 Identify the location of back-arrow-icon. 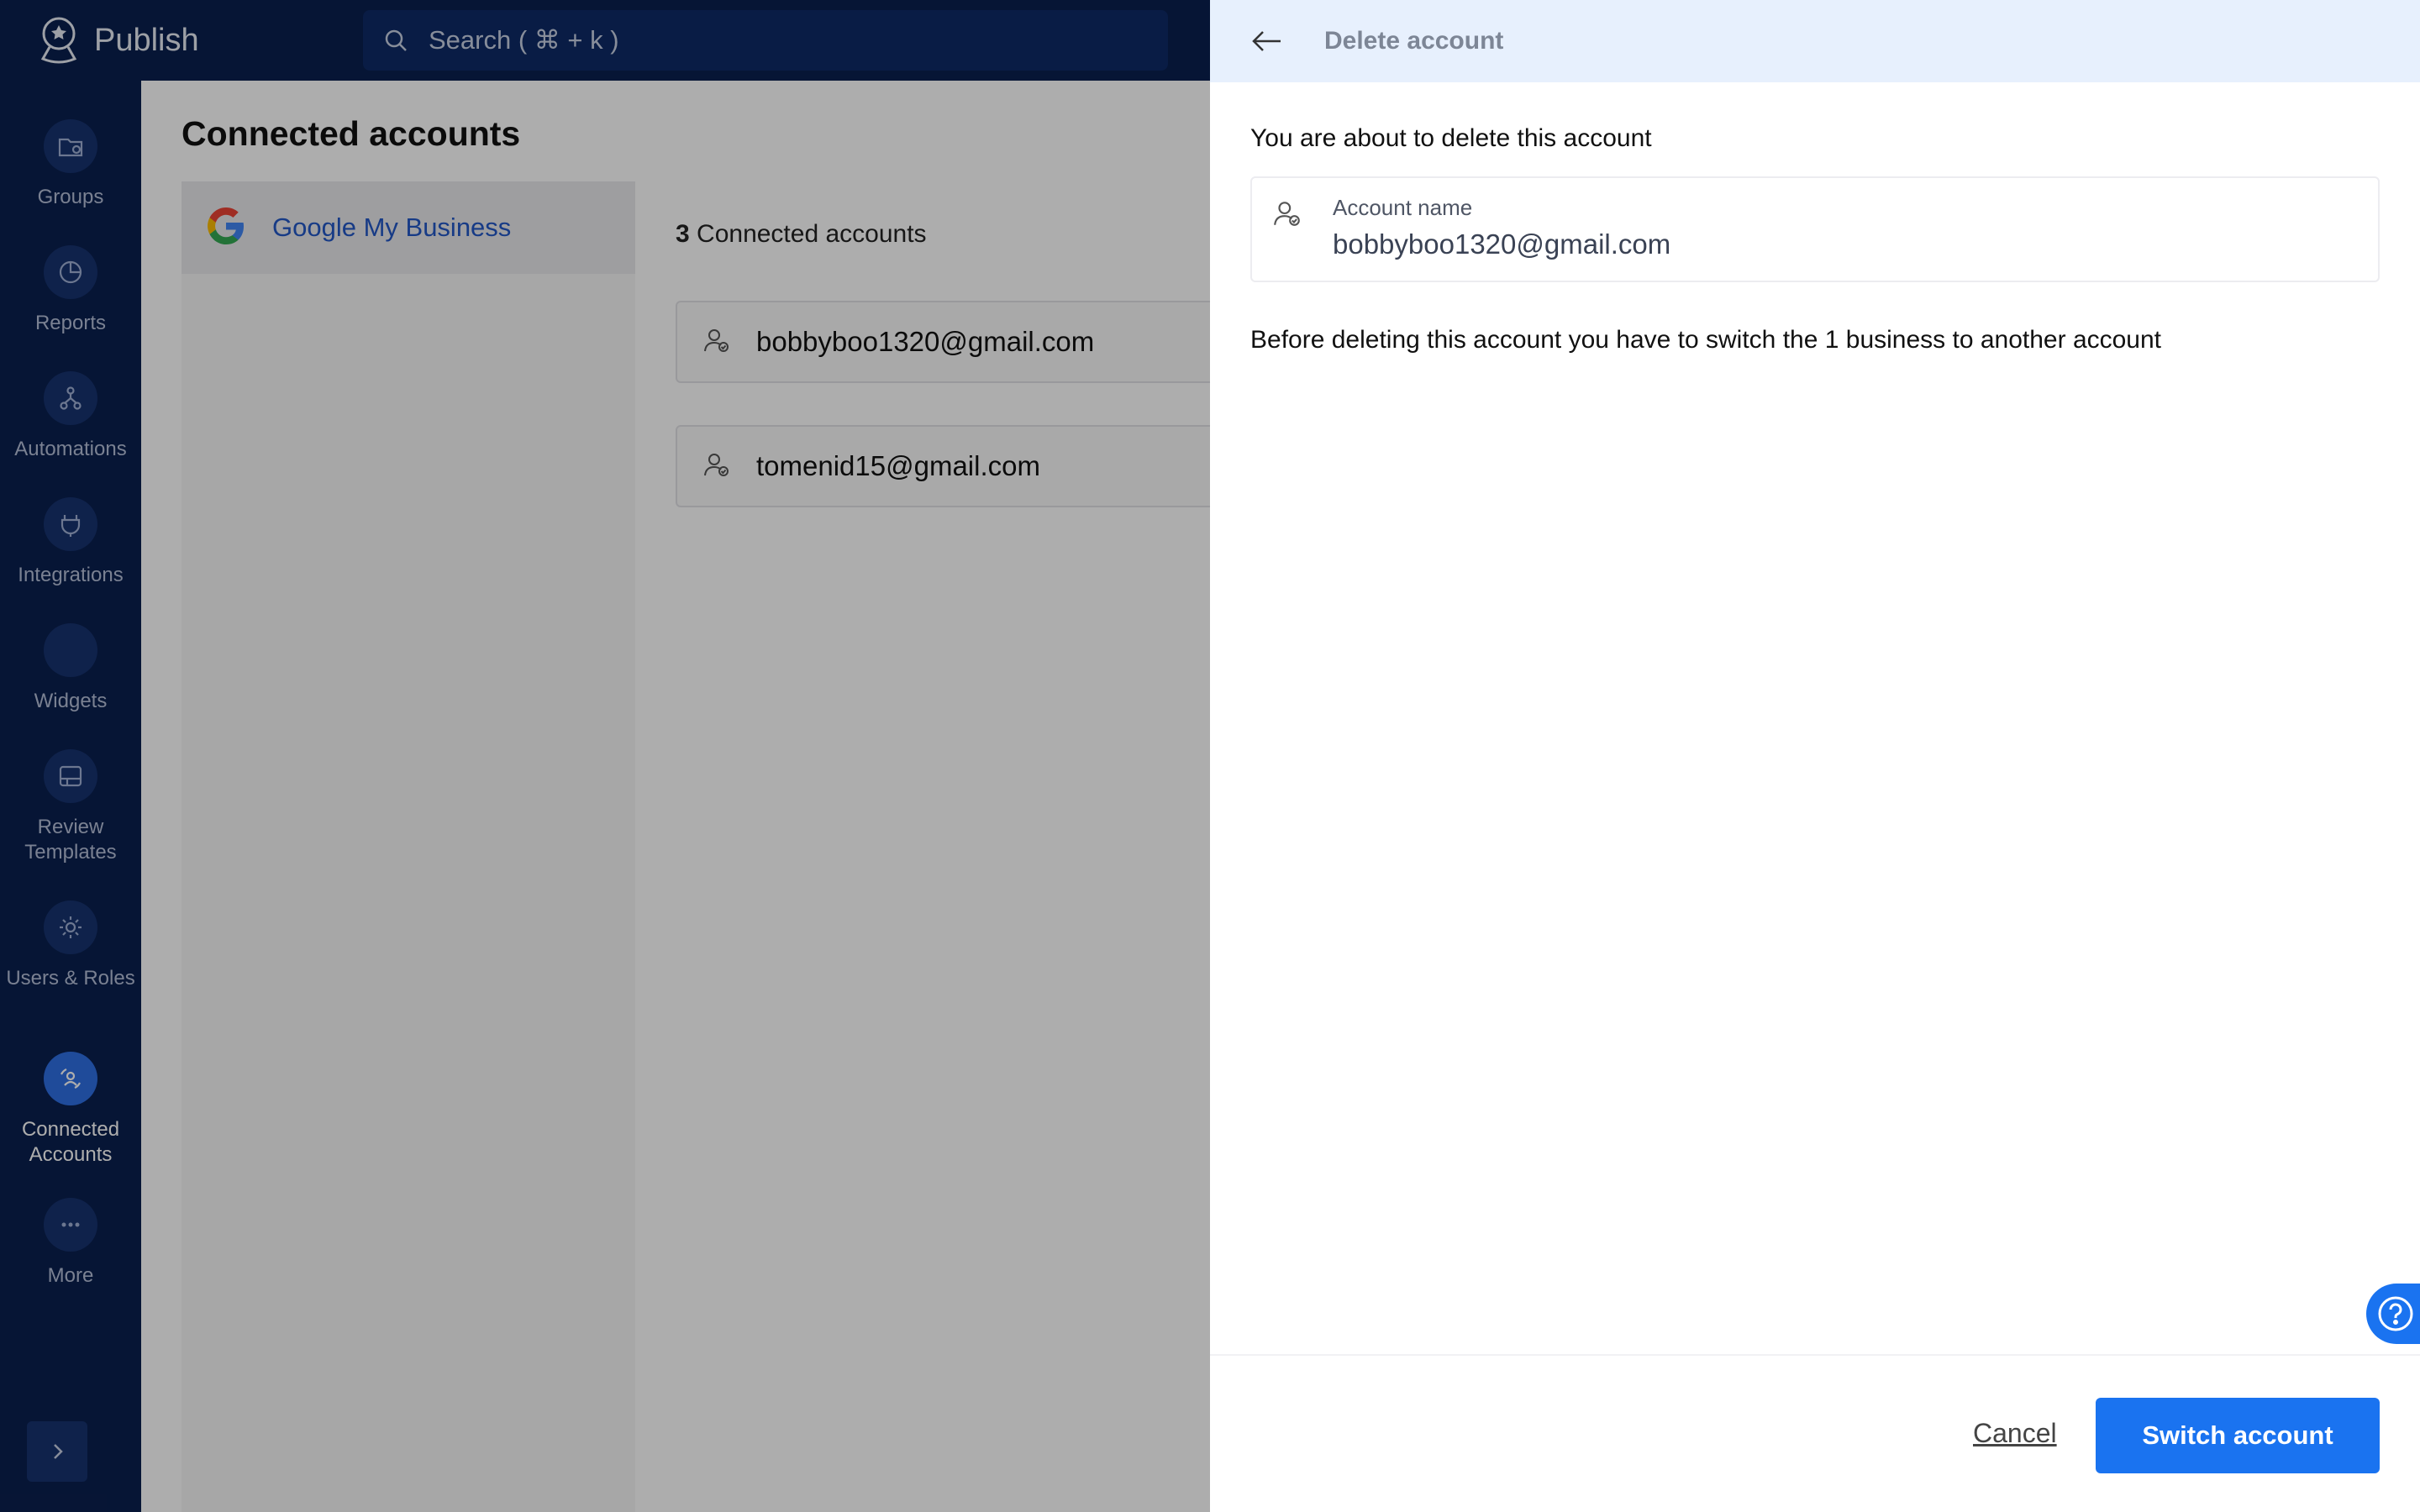
(1267, 41).